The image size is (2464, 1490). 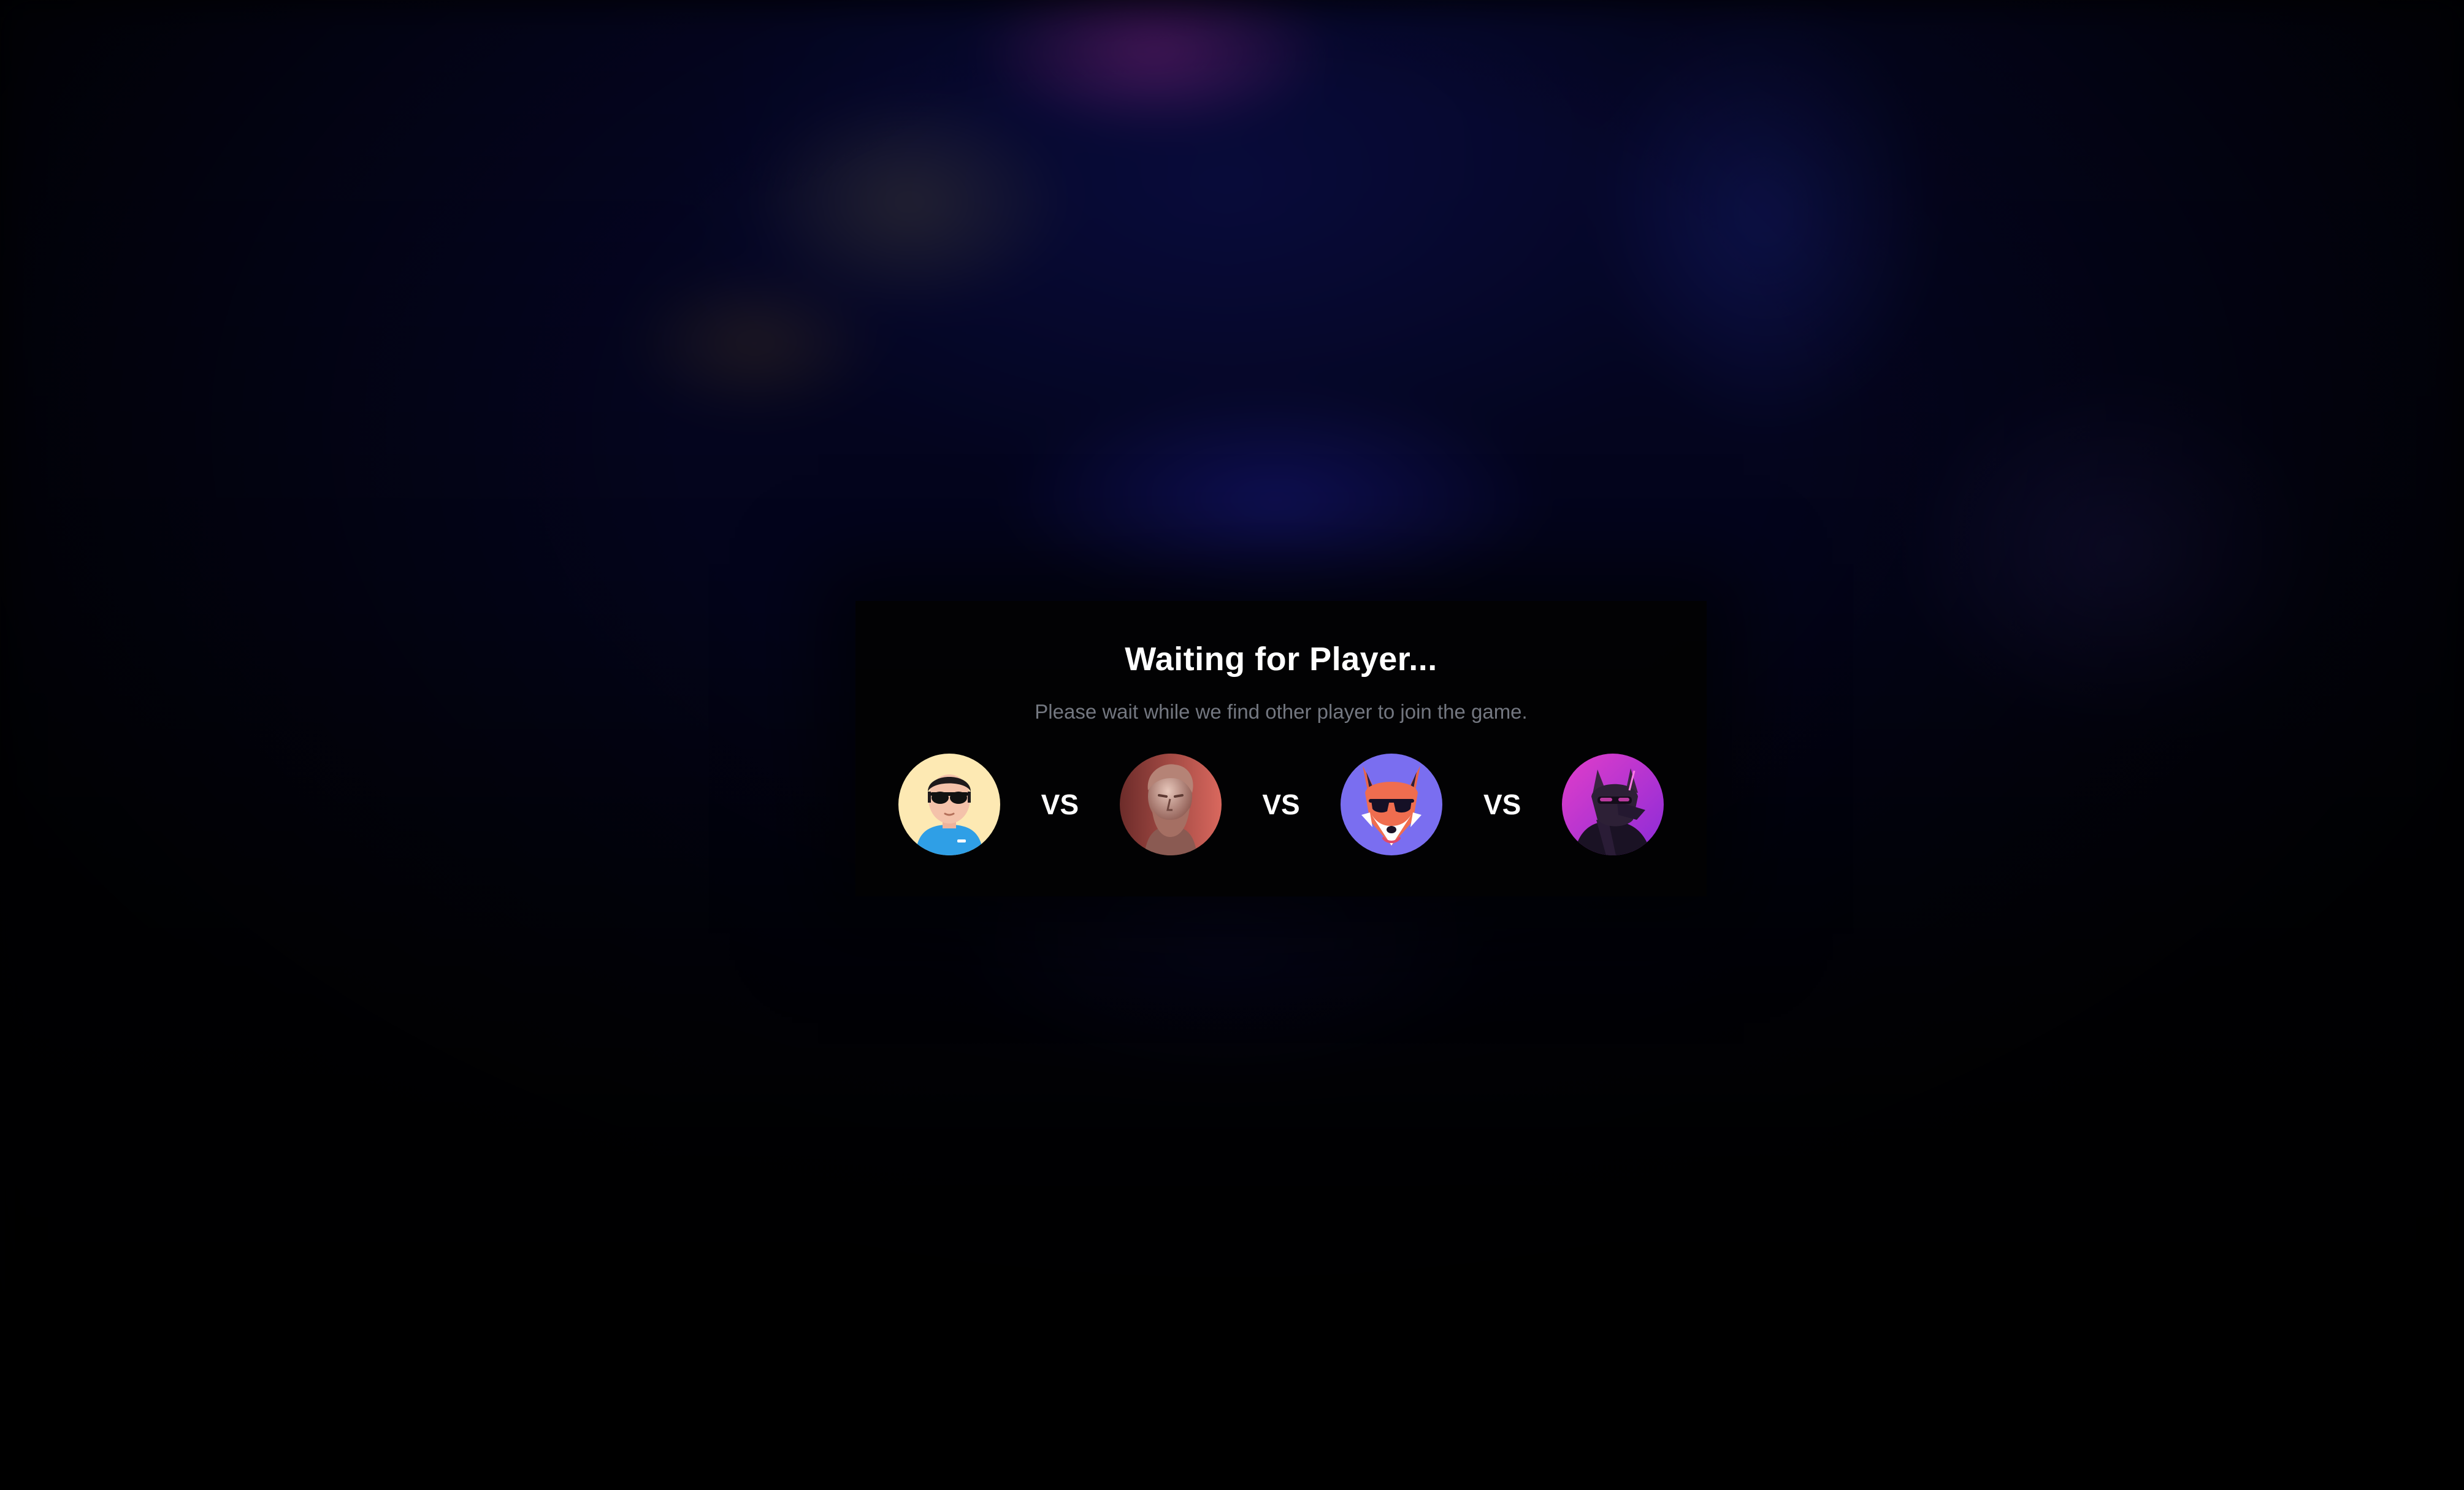 What do you see at coordinates (1060, 804) in the screenshot?
I see `vs-label-1: VS` at bounding box center [1060, 804].